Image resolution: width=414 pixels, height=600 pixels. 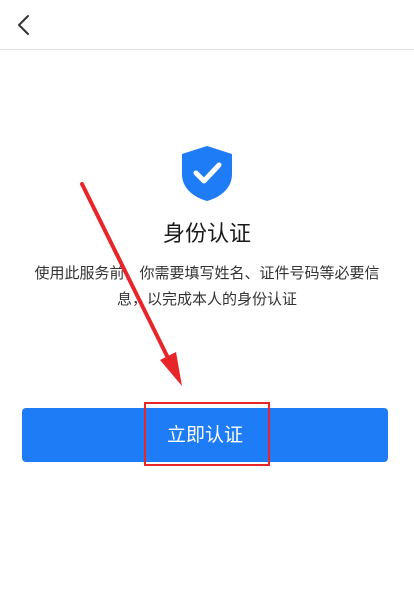 What do you see at coordinates (206, 234) in the screenshot?
I see `page-title: 身份认证` at bounding box center [206, 234].